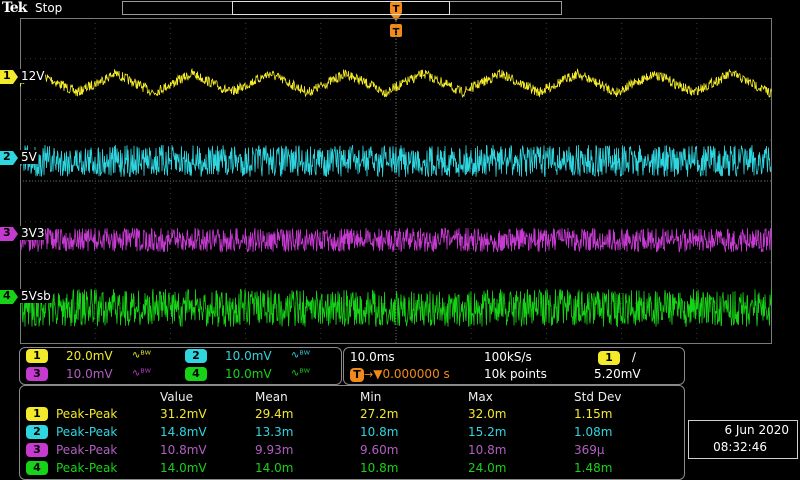 The image size is (800, 480). I want to click on meas-ch2-badge: 2, so click(37, 432).